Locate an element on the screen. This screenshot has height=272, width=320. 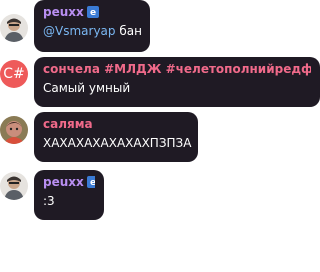
message-text: ХАХАХАХАХАХАХПЗПЗА is located at coordinates (117, 143).